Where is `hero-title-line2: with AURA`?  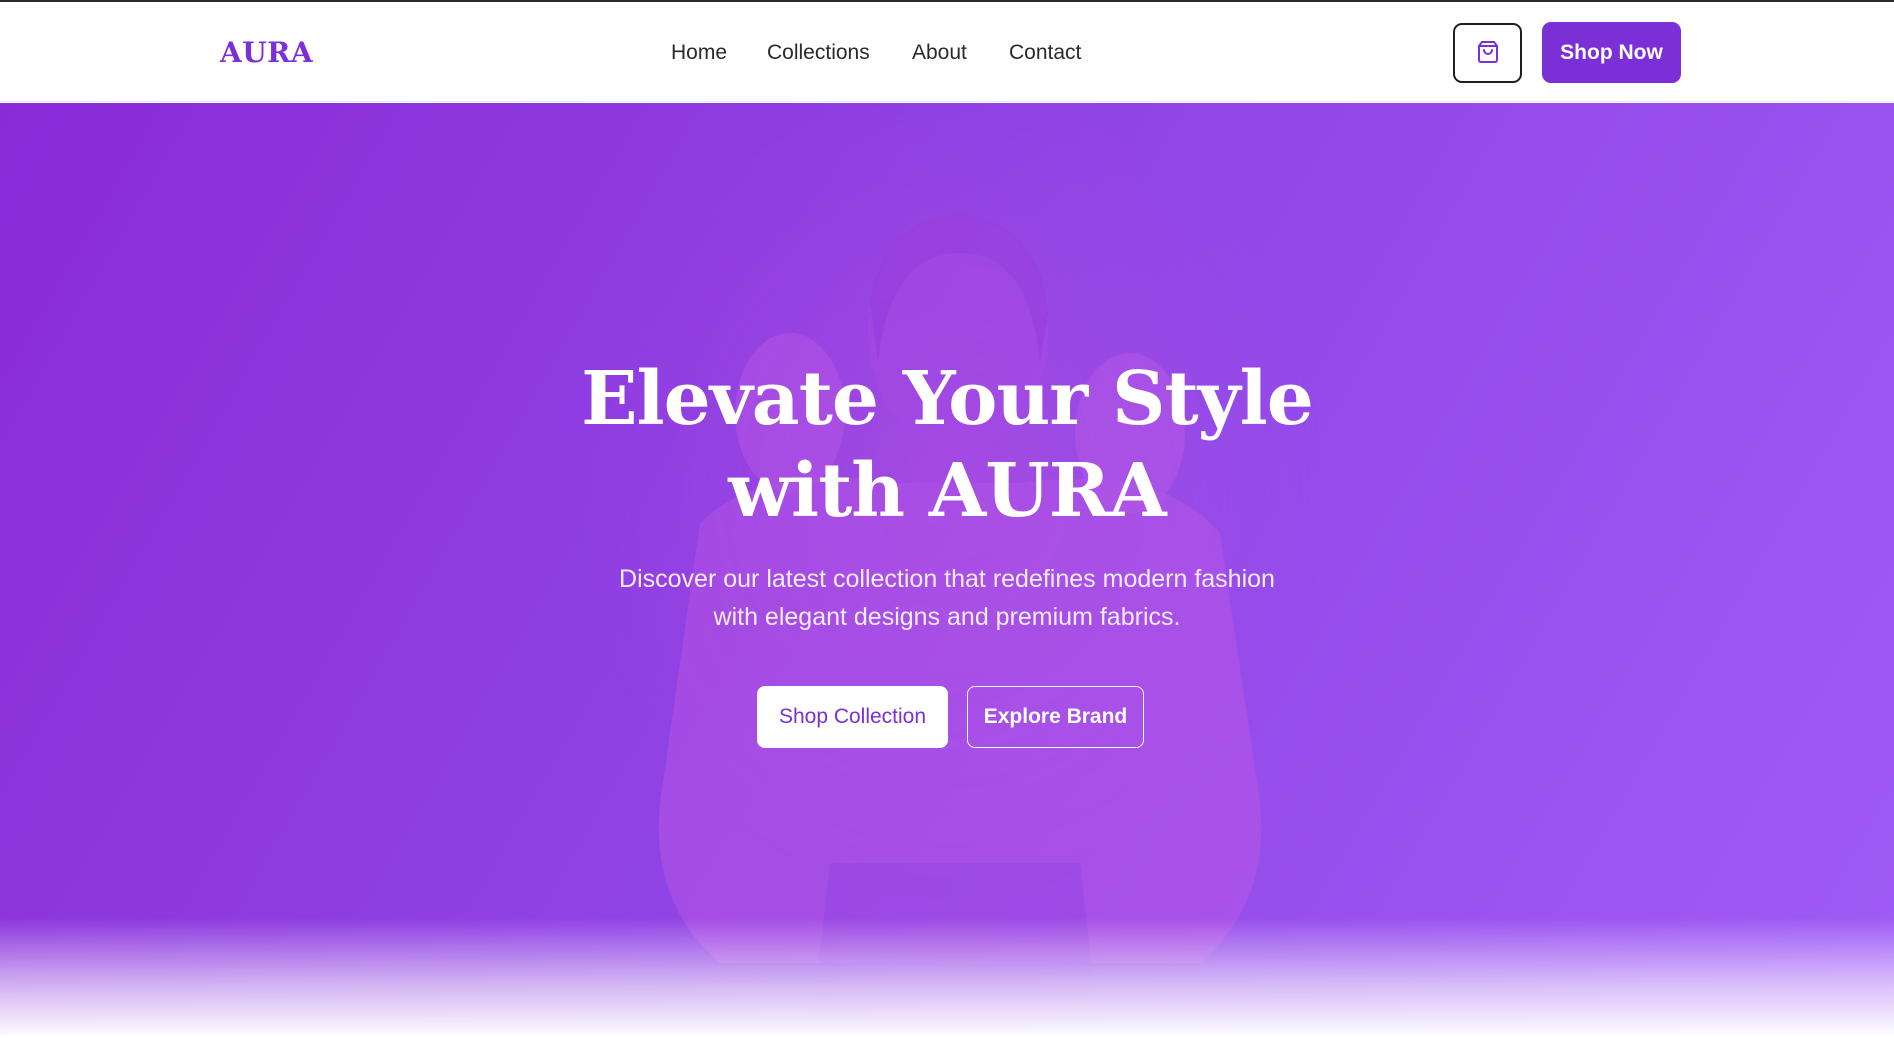 hero-title-line2: with AURA is located at coordinates (947, 491).